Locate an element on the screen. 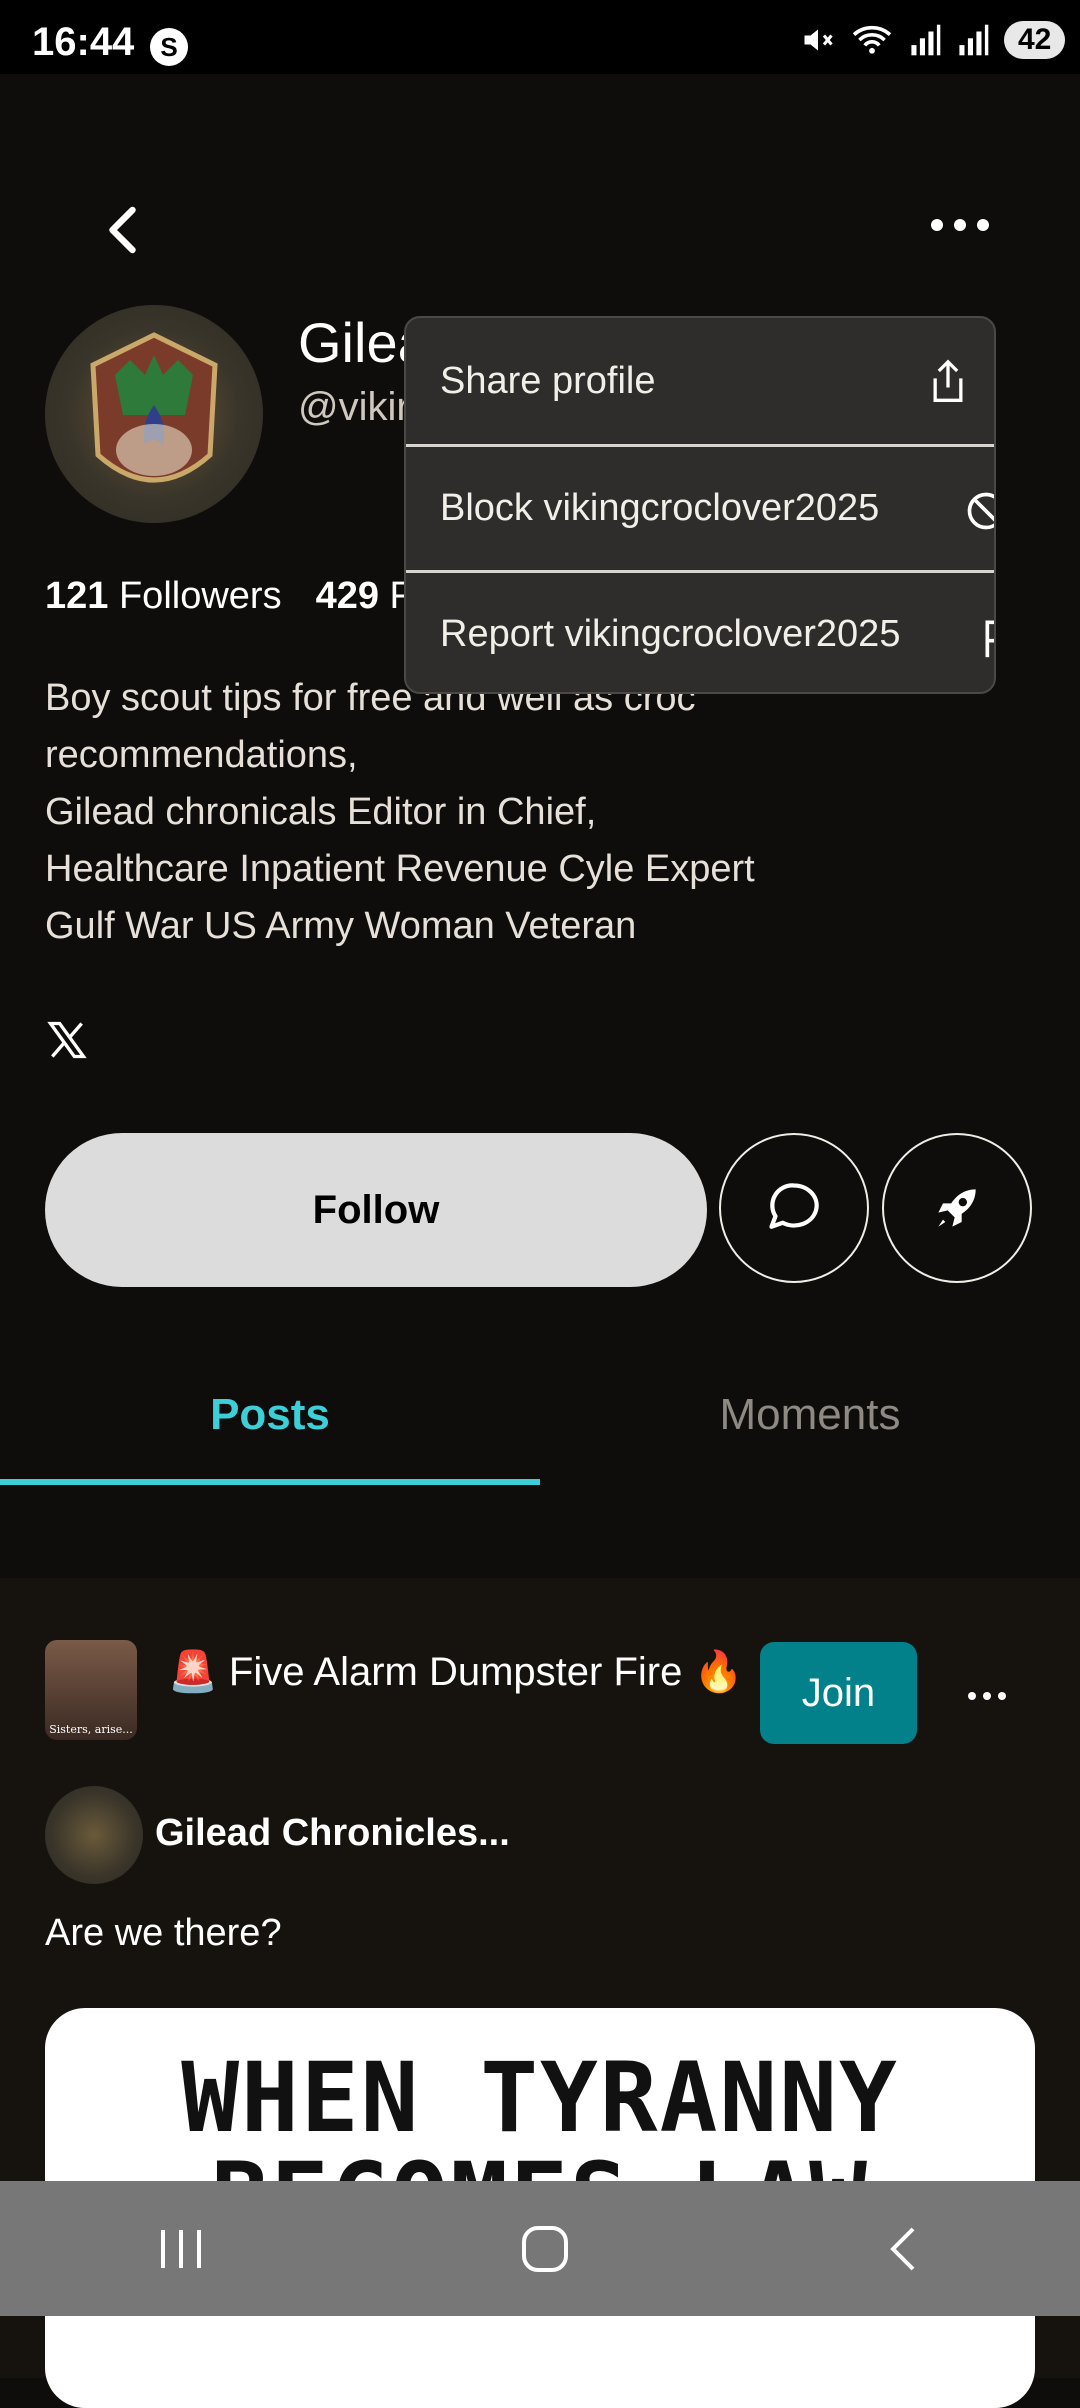 This screenshot has height=2408, width=1080. status-time: 16:44 is located at coordinates (83, 42).